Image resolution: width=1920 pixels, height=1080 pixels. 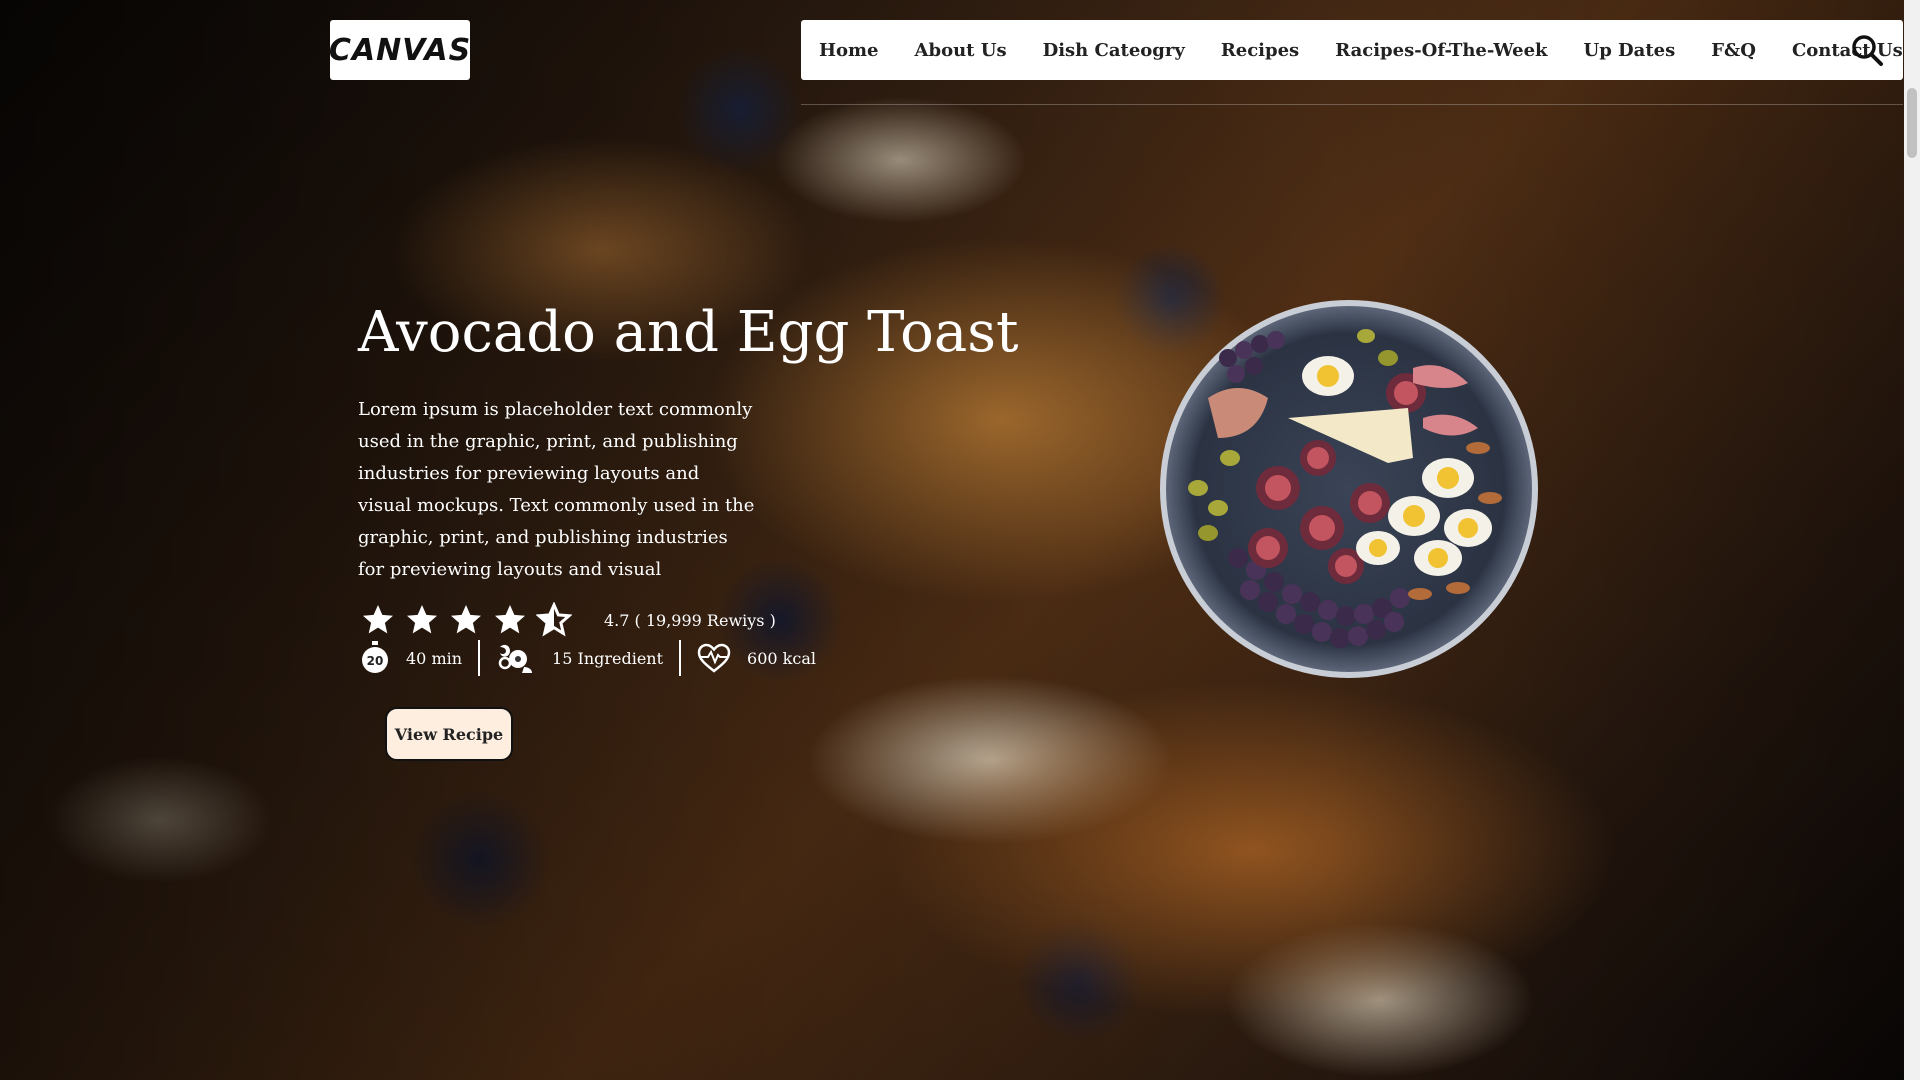 I want to click on nav-updates: Up Dates, so click(x=1630, y=50).